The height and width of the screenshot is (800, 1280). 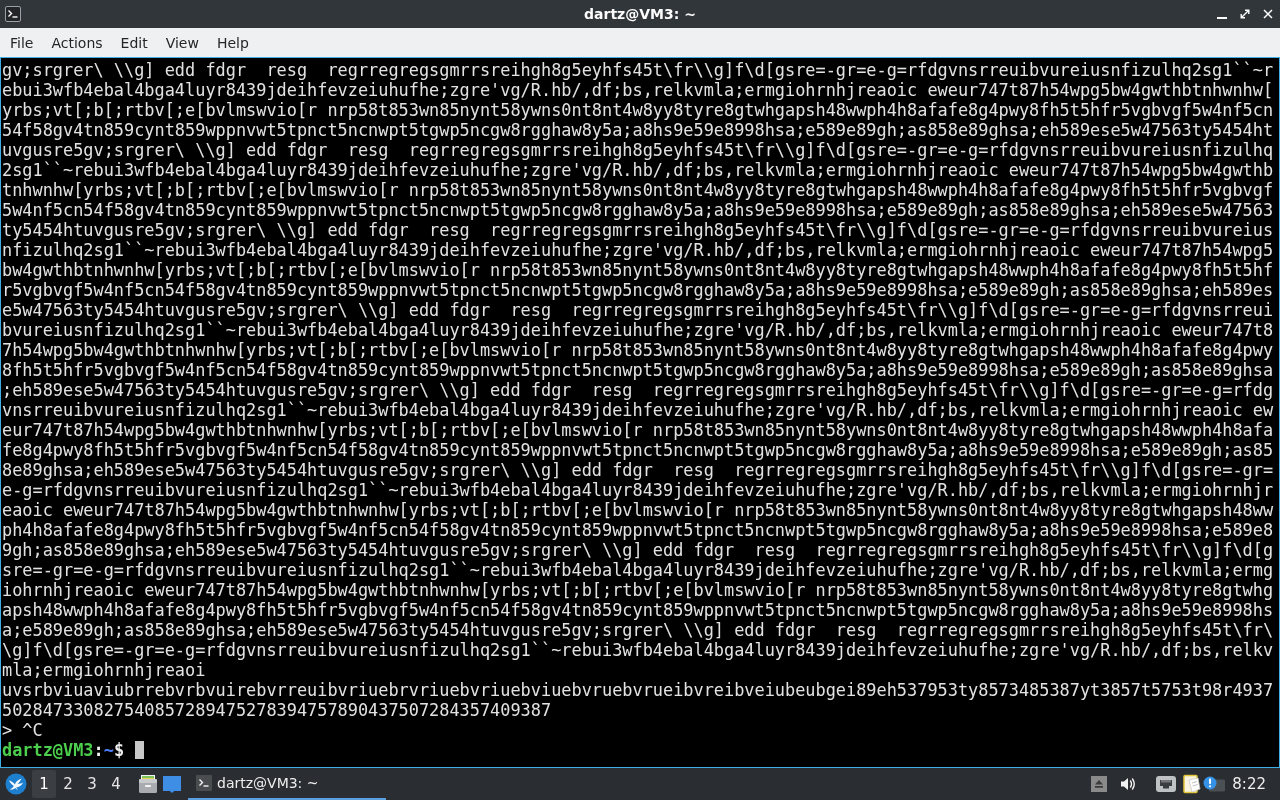 What do you see at coordinates (1268, 14) in the screenshot?
I see `close-icon` at bounding box center [1268, 14].